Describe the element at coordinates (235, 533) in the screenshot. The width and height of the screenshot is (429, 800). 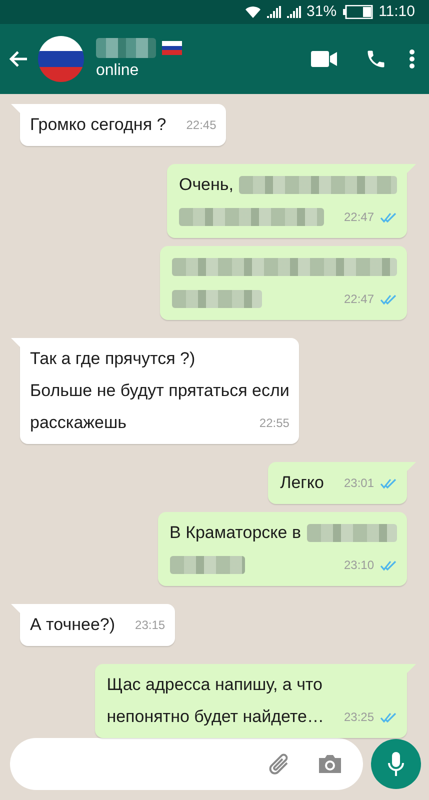
I see `message-text: В Краматорске в` at that location.